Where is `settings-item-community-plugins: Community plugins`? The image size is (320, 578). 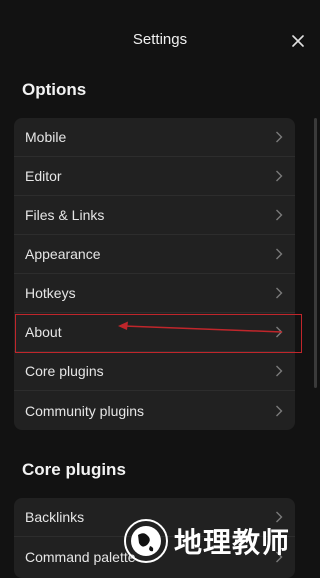 settings-item-community-plugins: Community plugins is located at coordinates (154, 410).